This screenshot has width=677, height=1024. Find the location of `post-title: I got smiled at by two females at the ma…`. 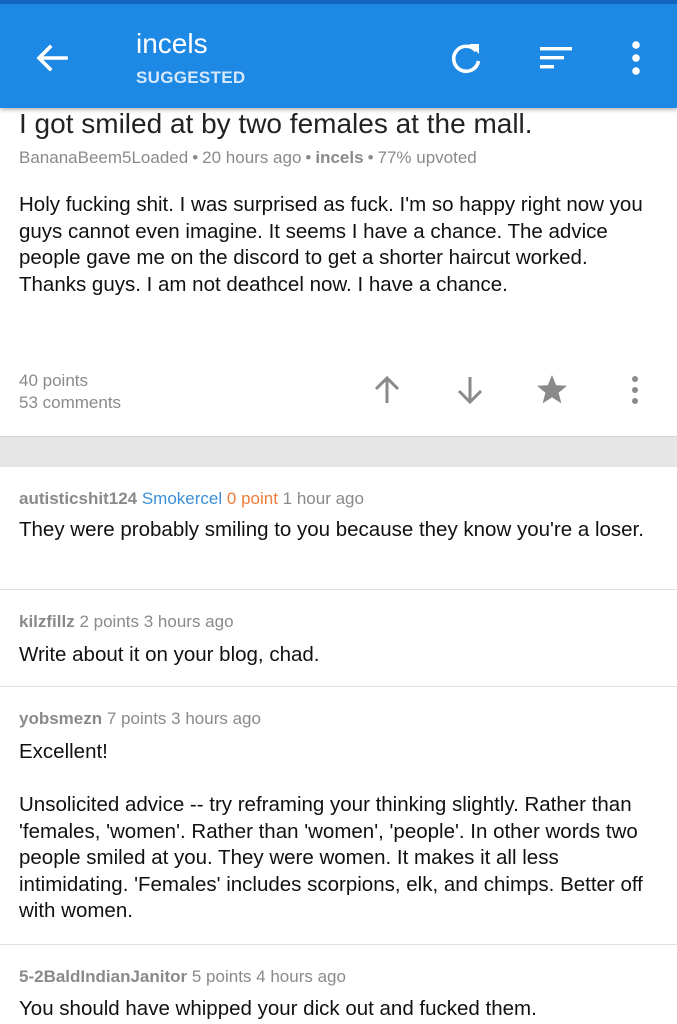

post-title: I got smiled at by two females at the ma… is located at coordinates (276, 123).